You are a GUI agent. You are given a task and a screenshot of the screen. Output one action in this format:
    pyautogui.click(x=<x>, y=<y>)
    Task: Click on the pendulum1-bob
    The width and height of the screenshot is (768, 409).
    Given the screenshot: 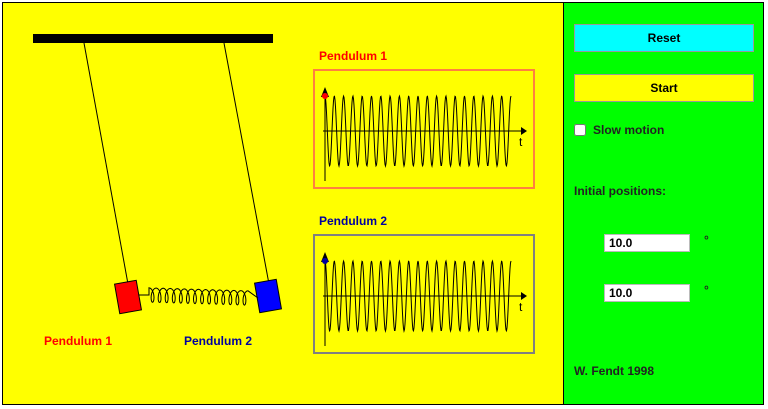 What is the action you would take?
    pyautogui.click(x=128, y=297)
    